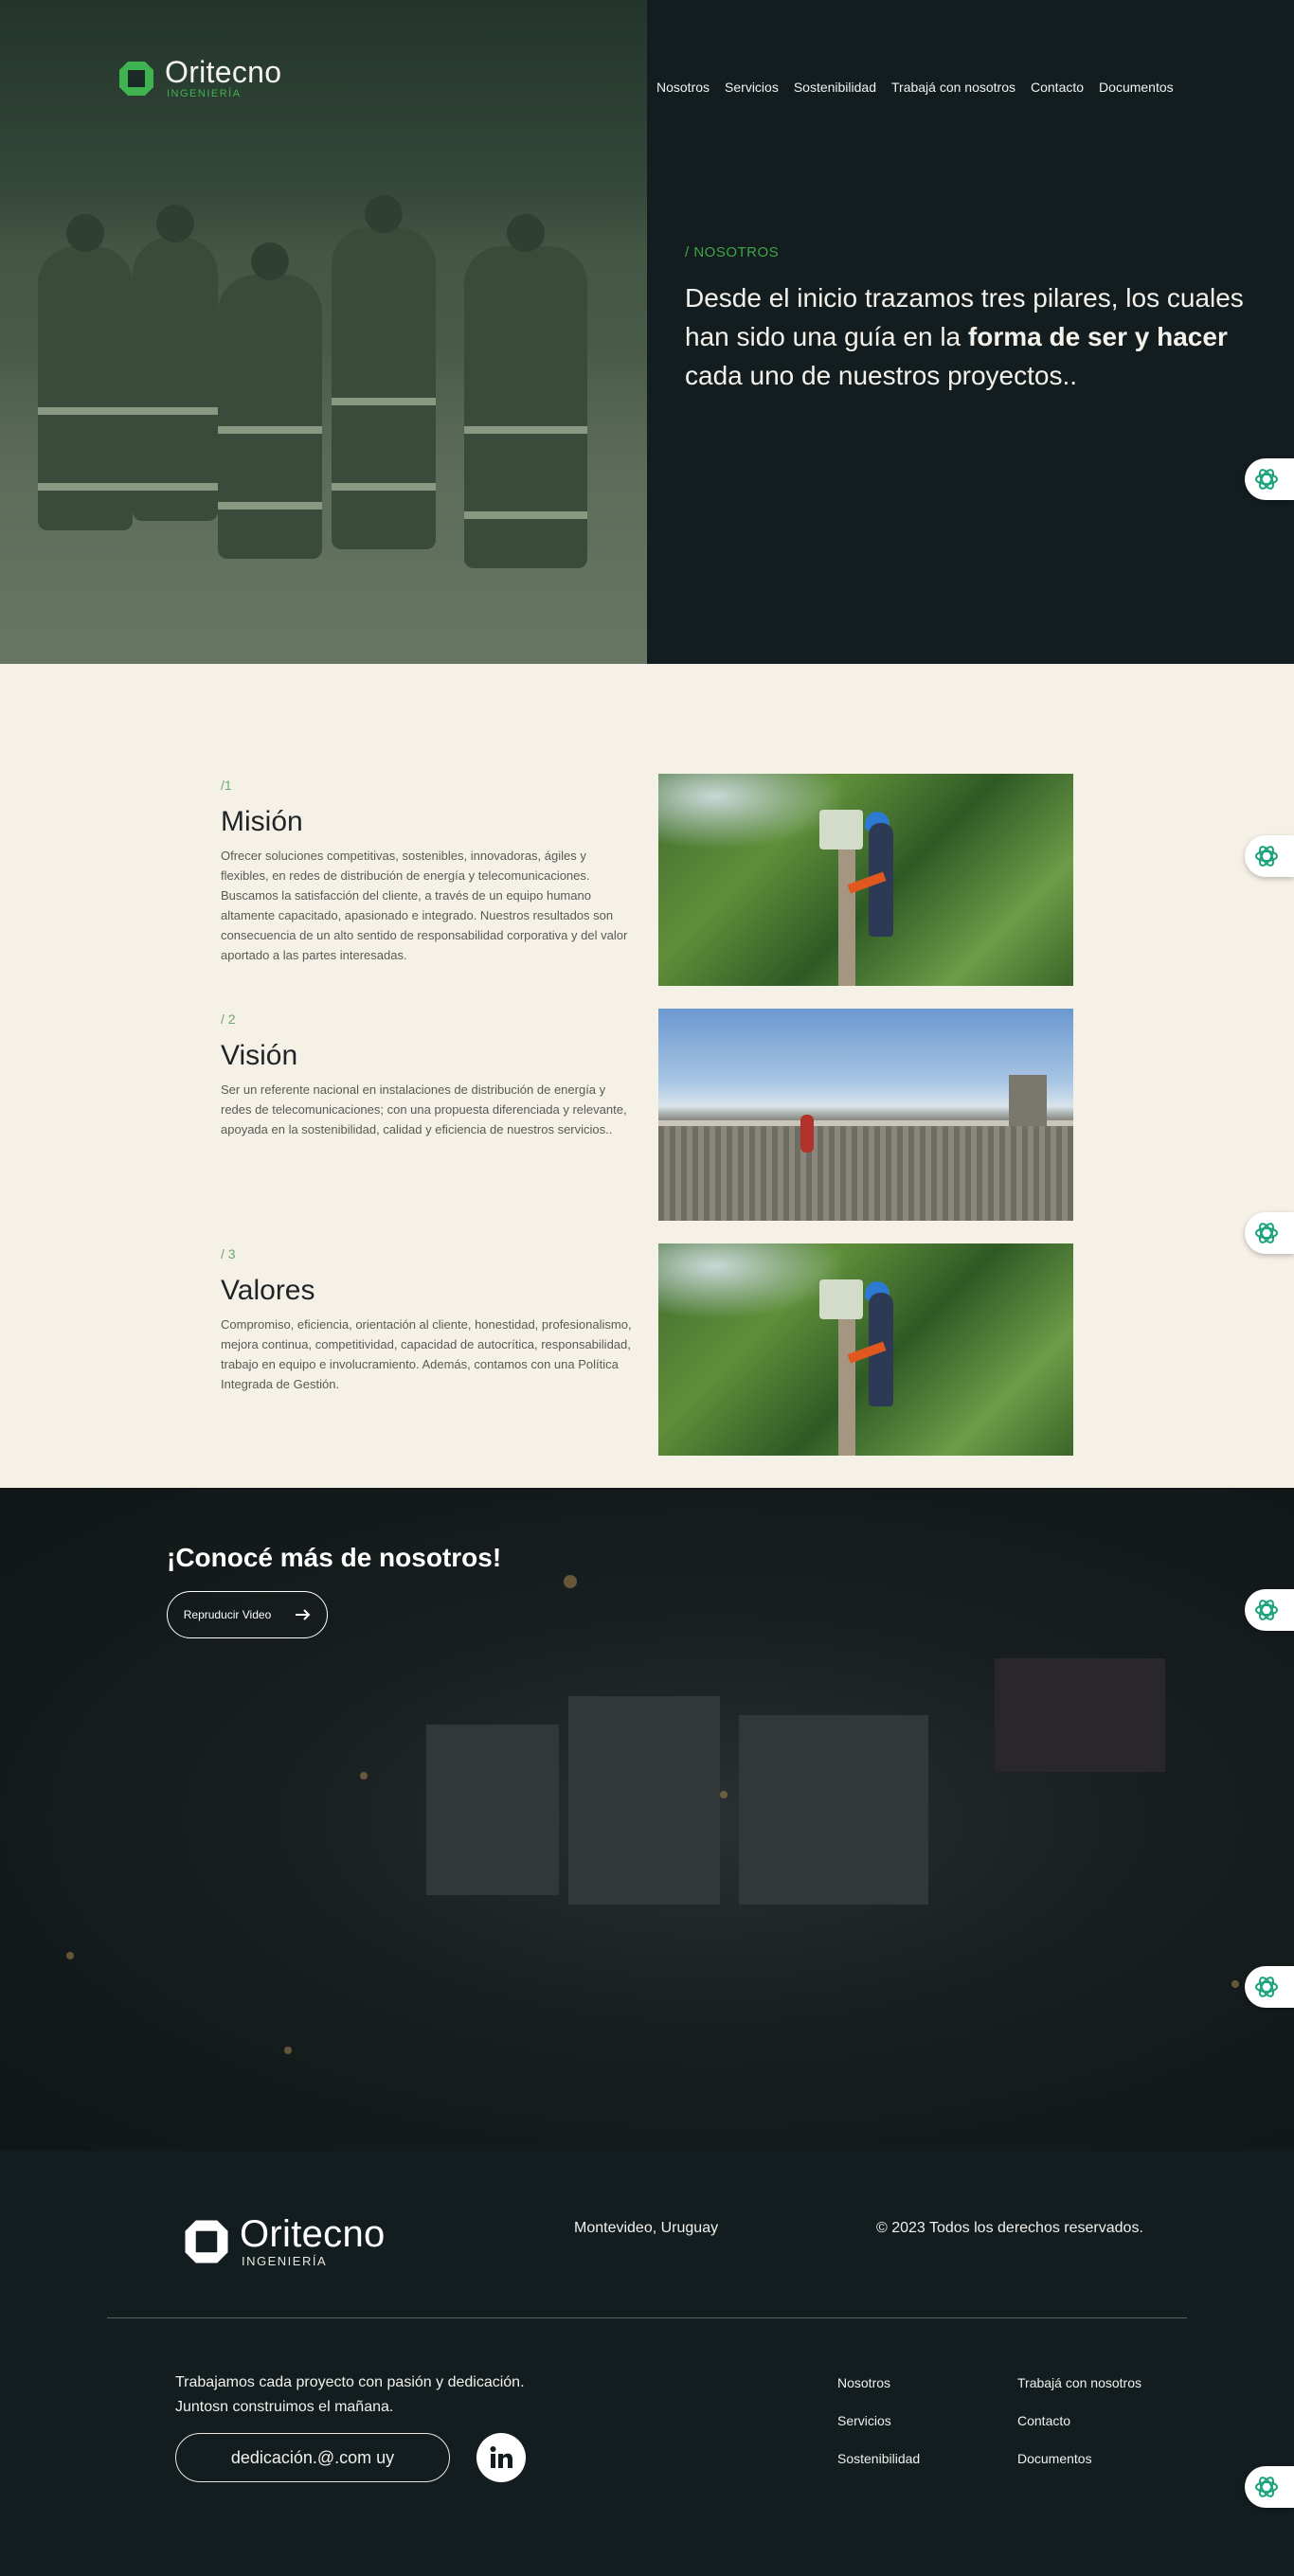 This screenshot has width=1294, height=2576. Describe the element at coordinates (228, 1019) in the screenshot. I see `pillar-number: / 2` at that location.